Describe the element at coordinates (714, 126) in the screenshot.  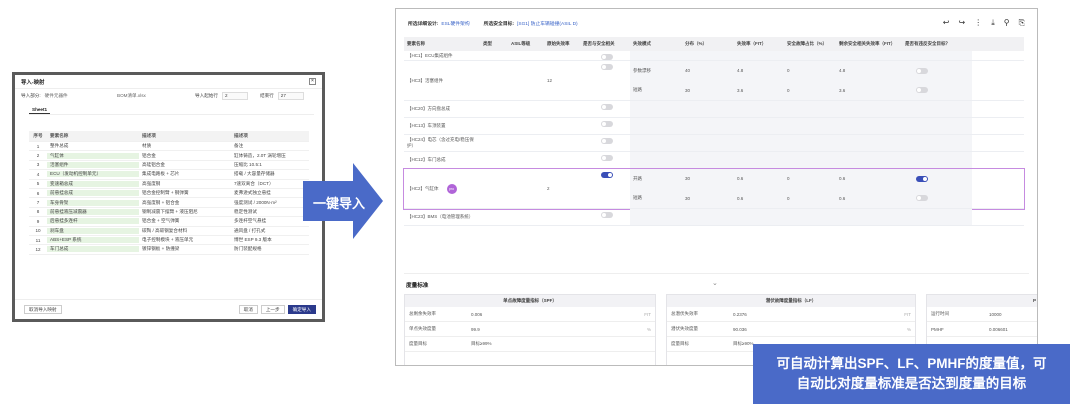
I see `table-row: 【HC13】车顶装置` at that location.